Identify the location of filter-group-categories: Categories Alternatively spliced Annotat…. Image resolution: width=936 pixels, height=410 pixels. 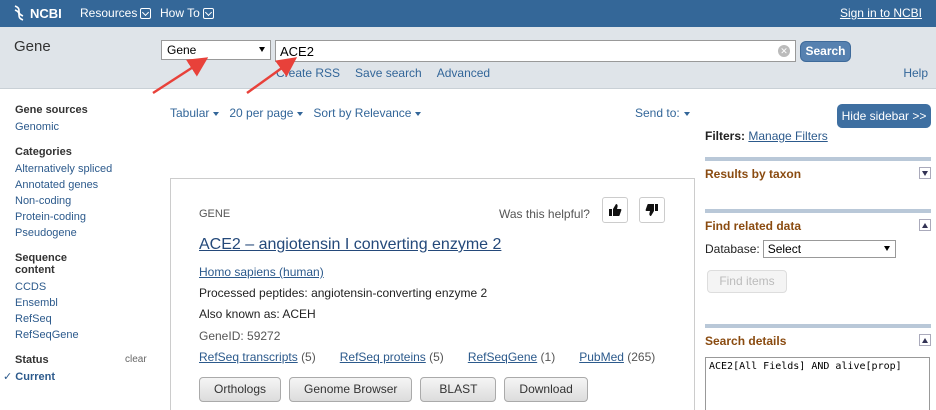
(85, 193).